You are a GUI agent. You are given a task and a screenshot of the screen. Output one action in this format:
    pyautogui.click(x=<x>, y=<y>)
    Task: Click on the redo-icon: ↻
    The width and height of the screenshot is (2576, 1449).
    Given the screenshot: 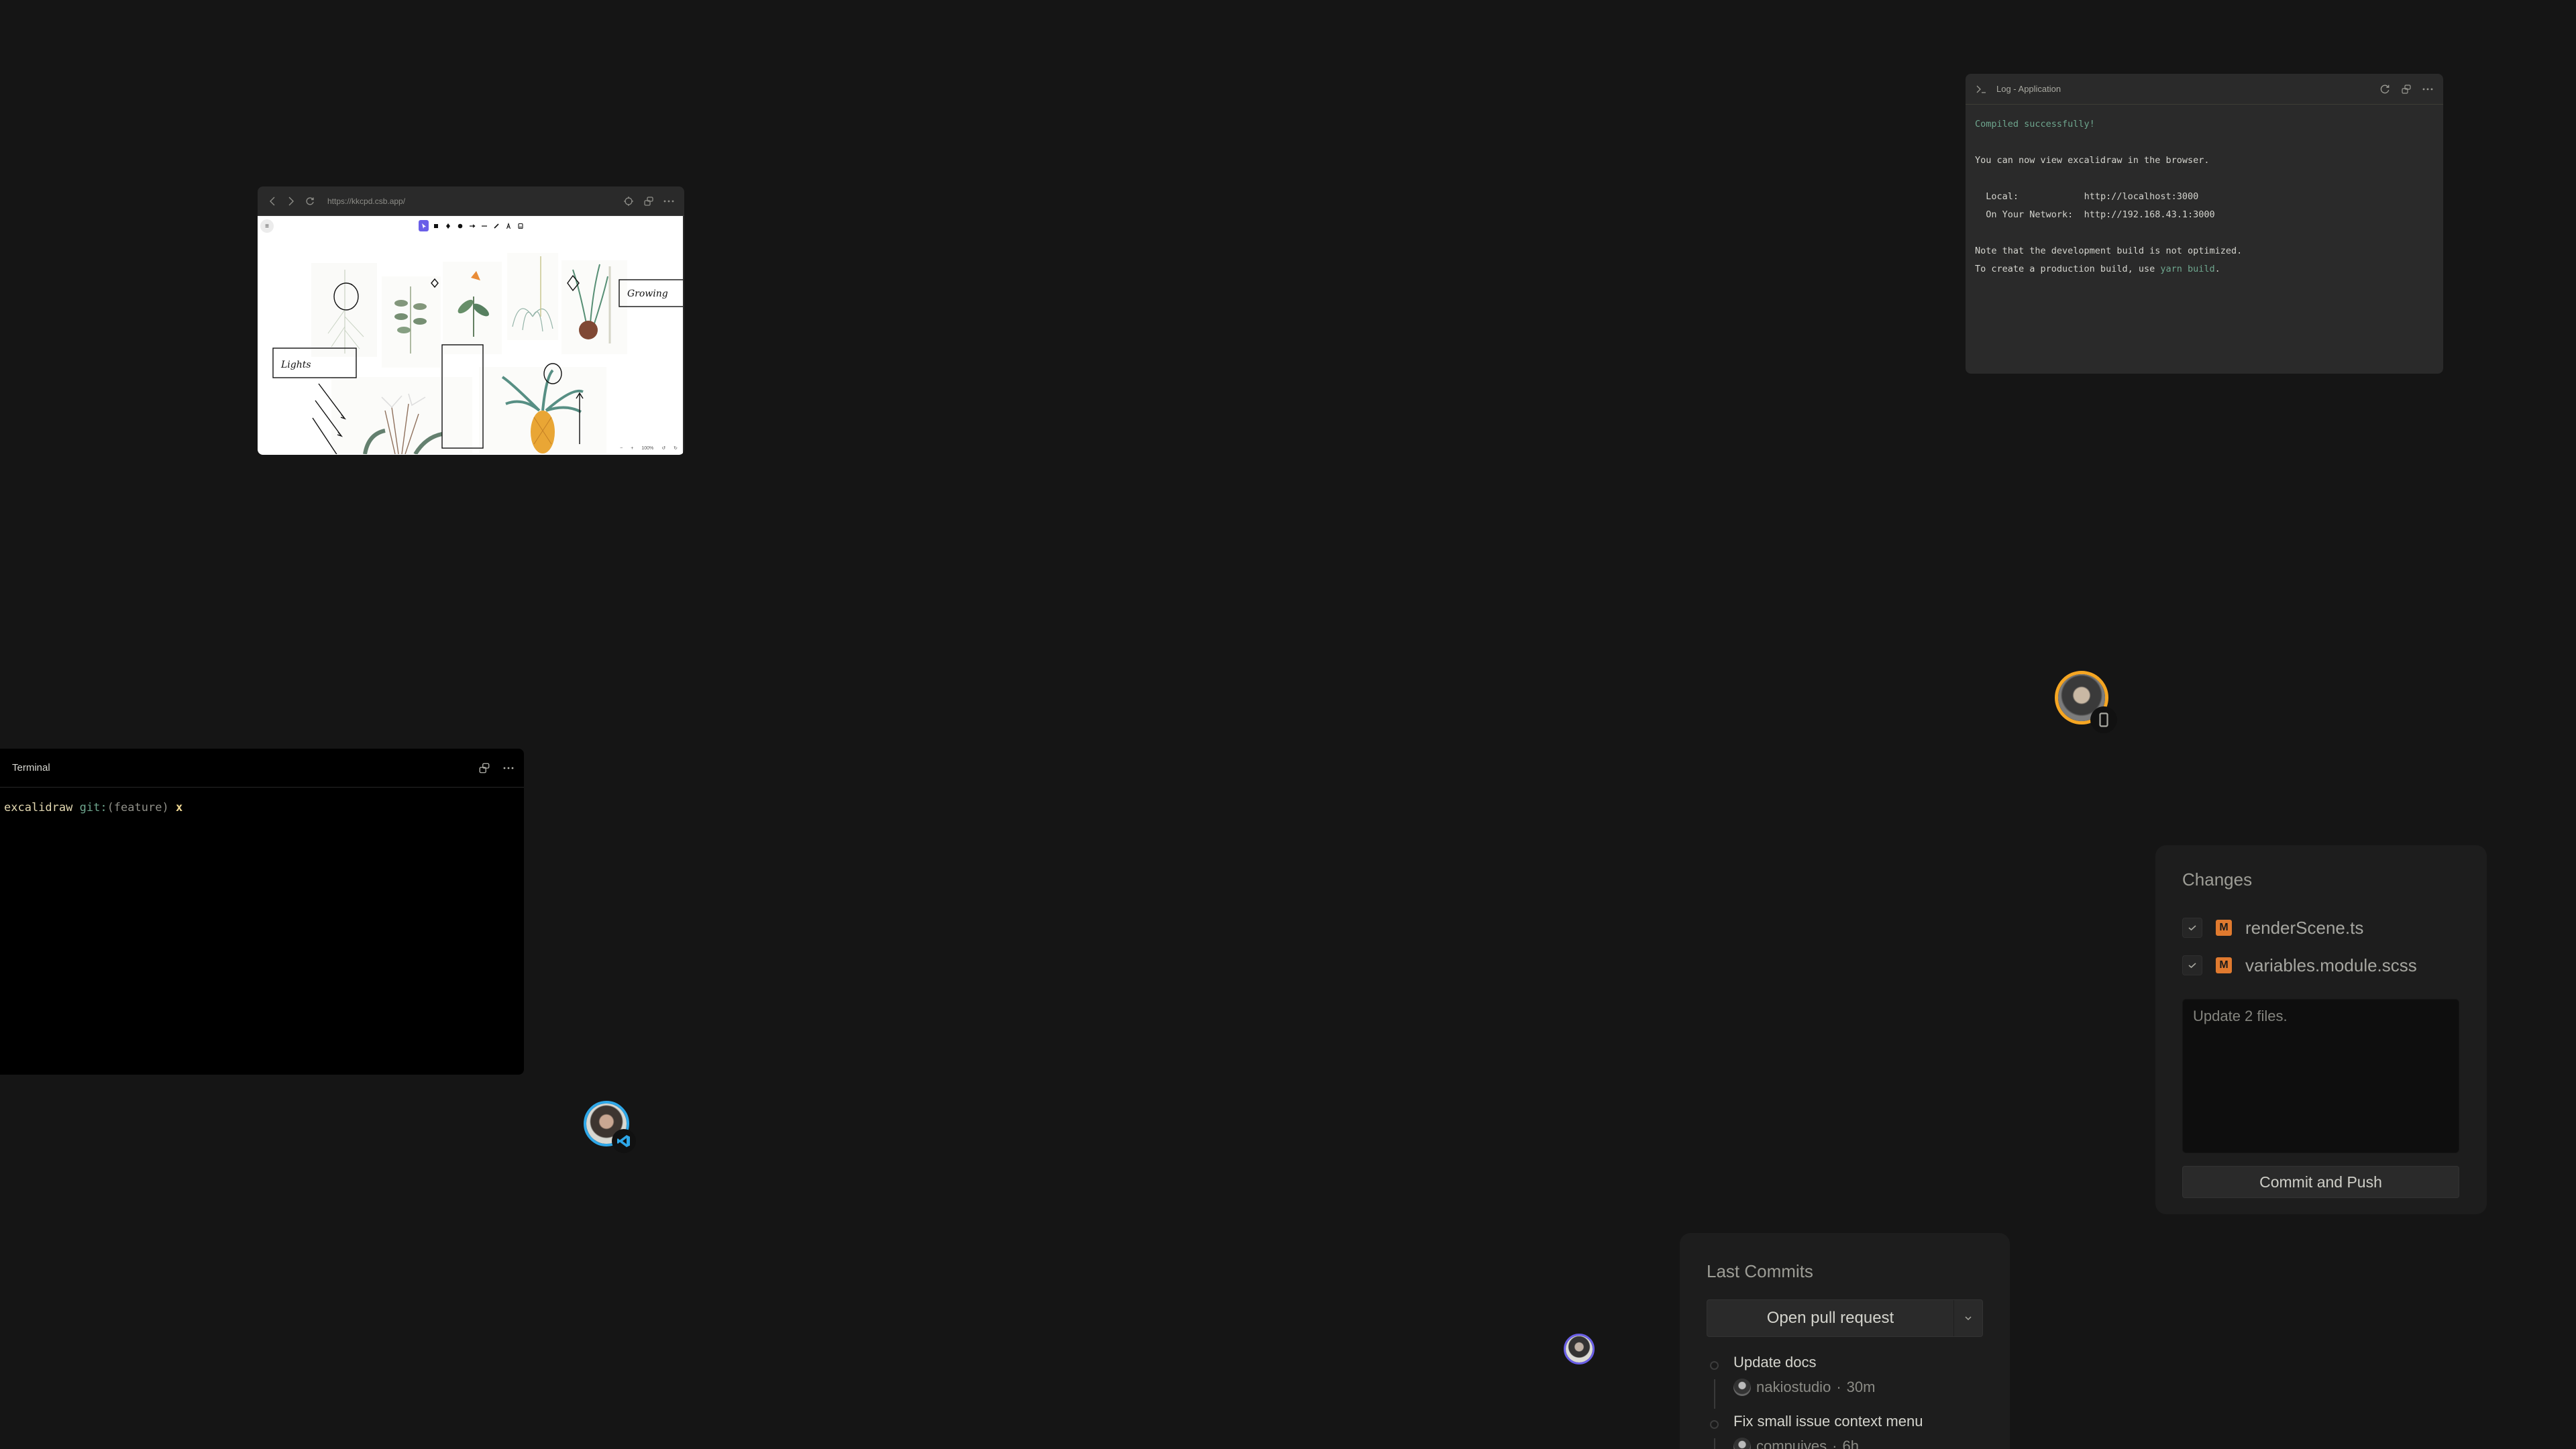 What is the action you would take?
    pyautogui.click(x=676, y=448)
    